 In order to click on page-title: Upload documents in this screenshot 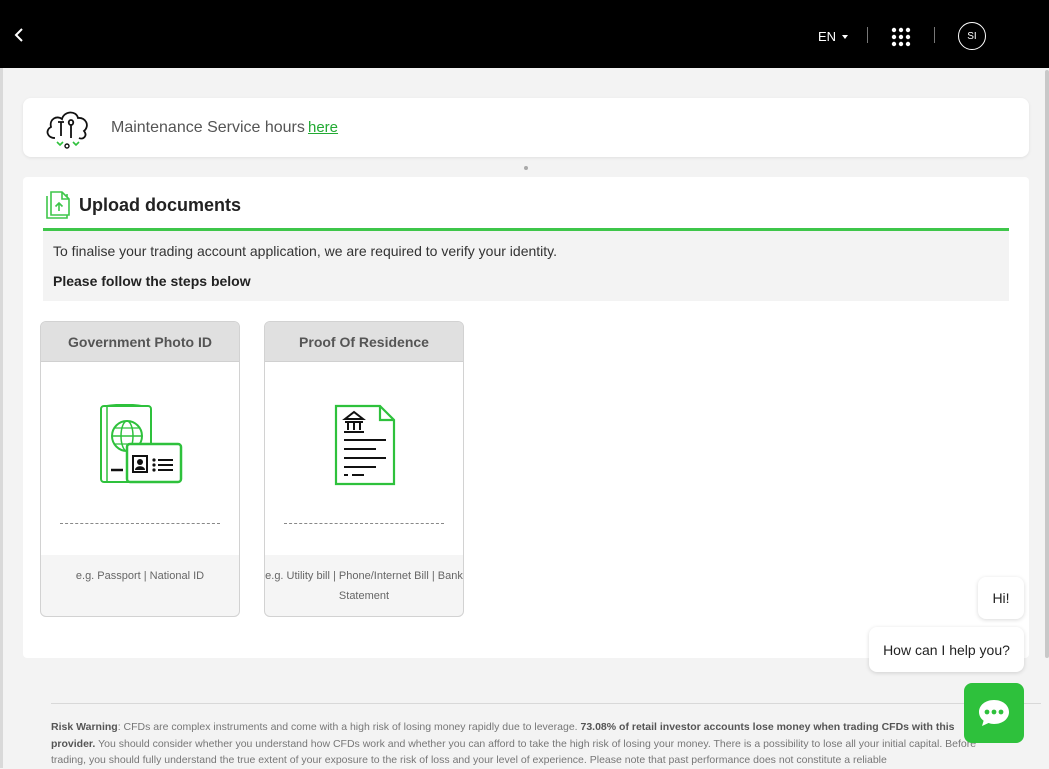, I will do `click(160, 205)`.